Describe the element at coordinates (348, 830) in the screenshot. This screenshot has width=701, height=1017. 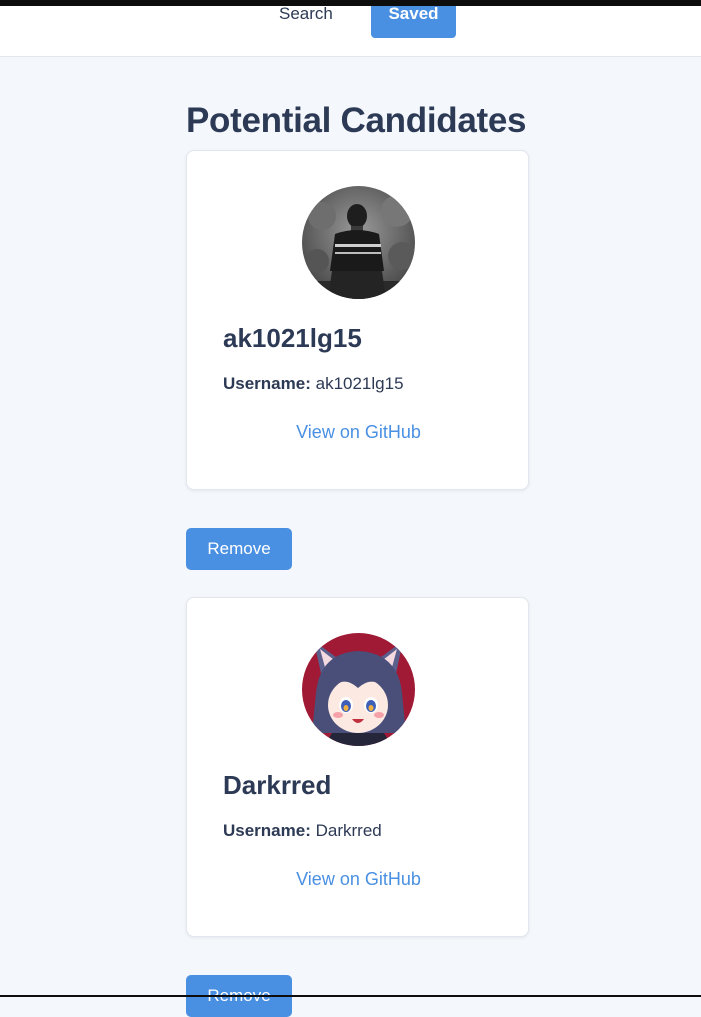
I see `username-value: Darkrred` at that location.